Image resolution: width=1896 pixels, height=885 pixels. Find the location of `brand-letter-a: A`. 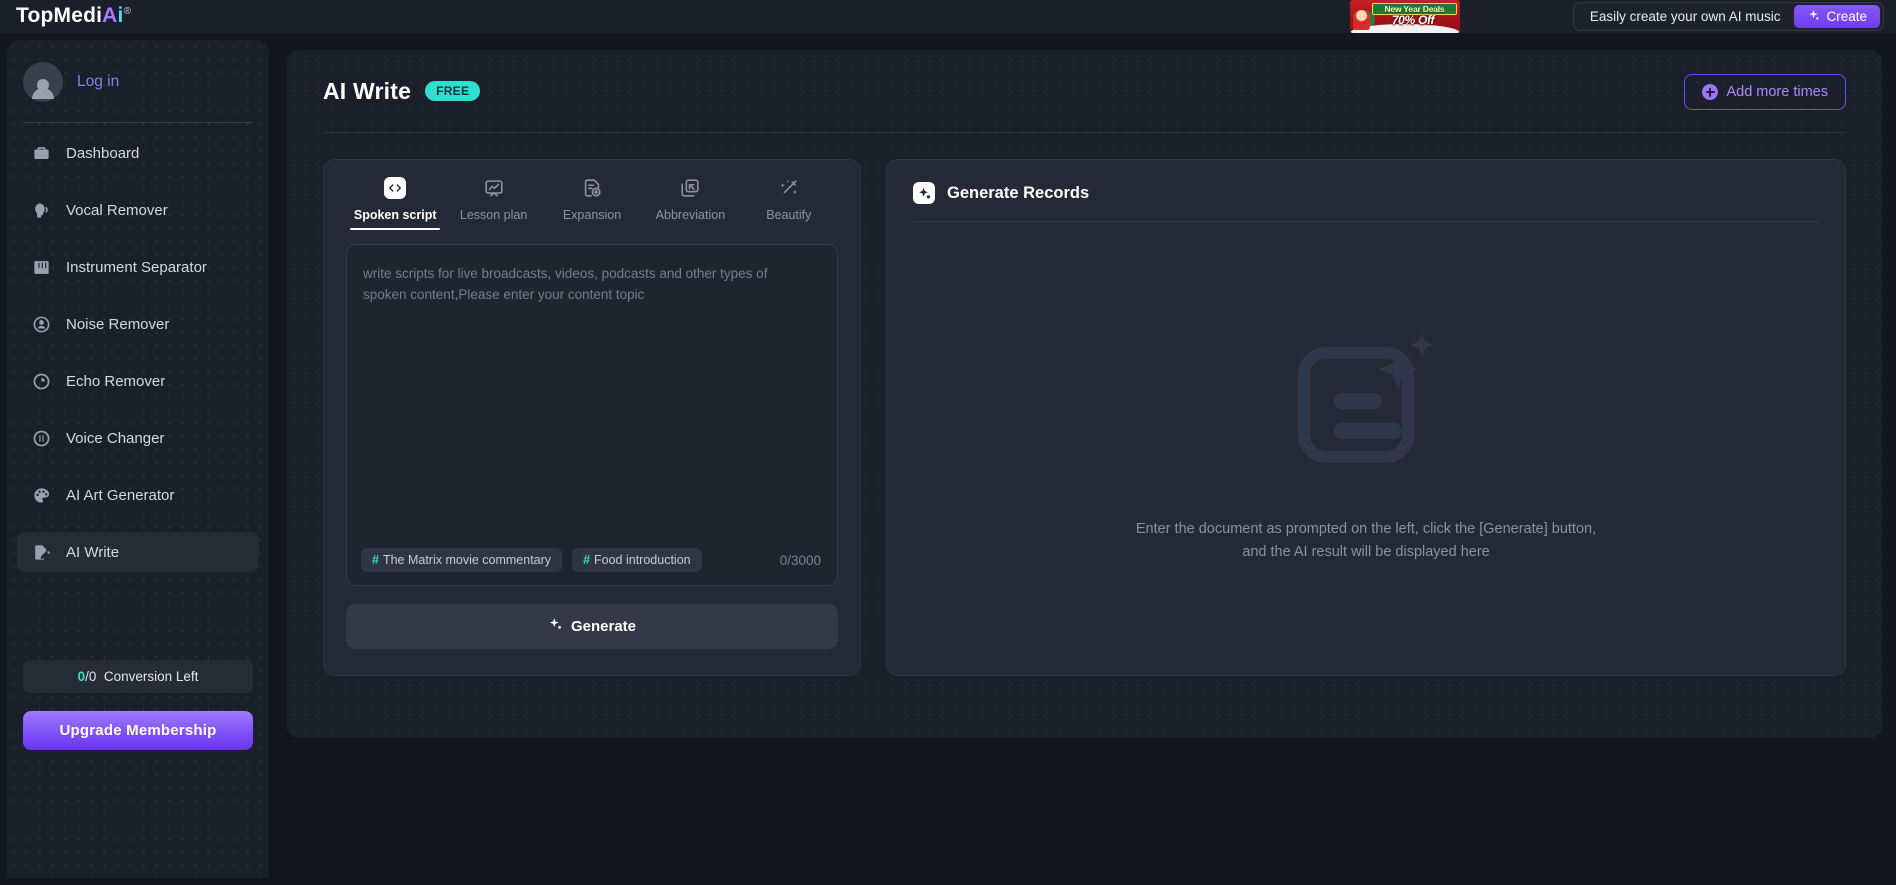

brand-letter-a: A is located at coordinates (110, 15).